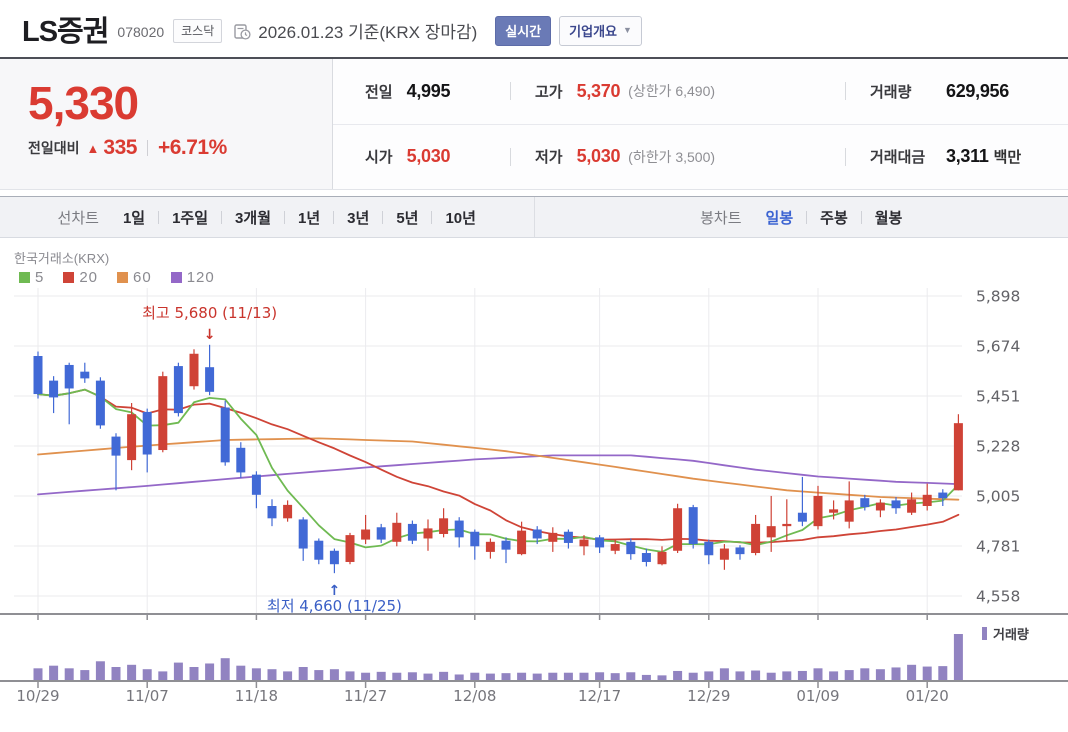 The width and height of the screenshot is (1068, 732). I want to click on candle-chart-group-label: 봉차트, so click(720, 217).